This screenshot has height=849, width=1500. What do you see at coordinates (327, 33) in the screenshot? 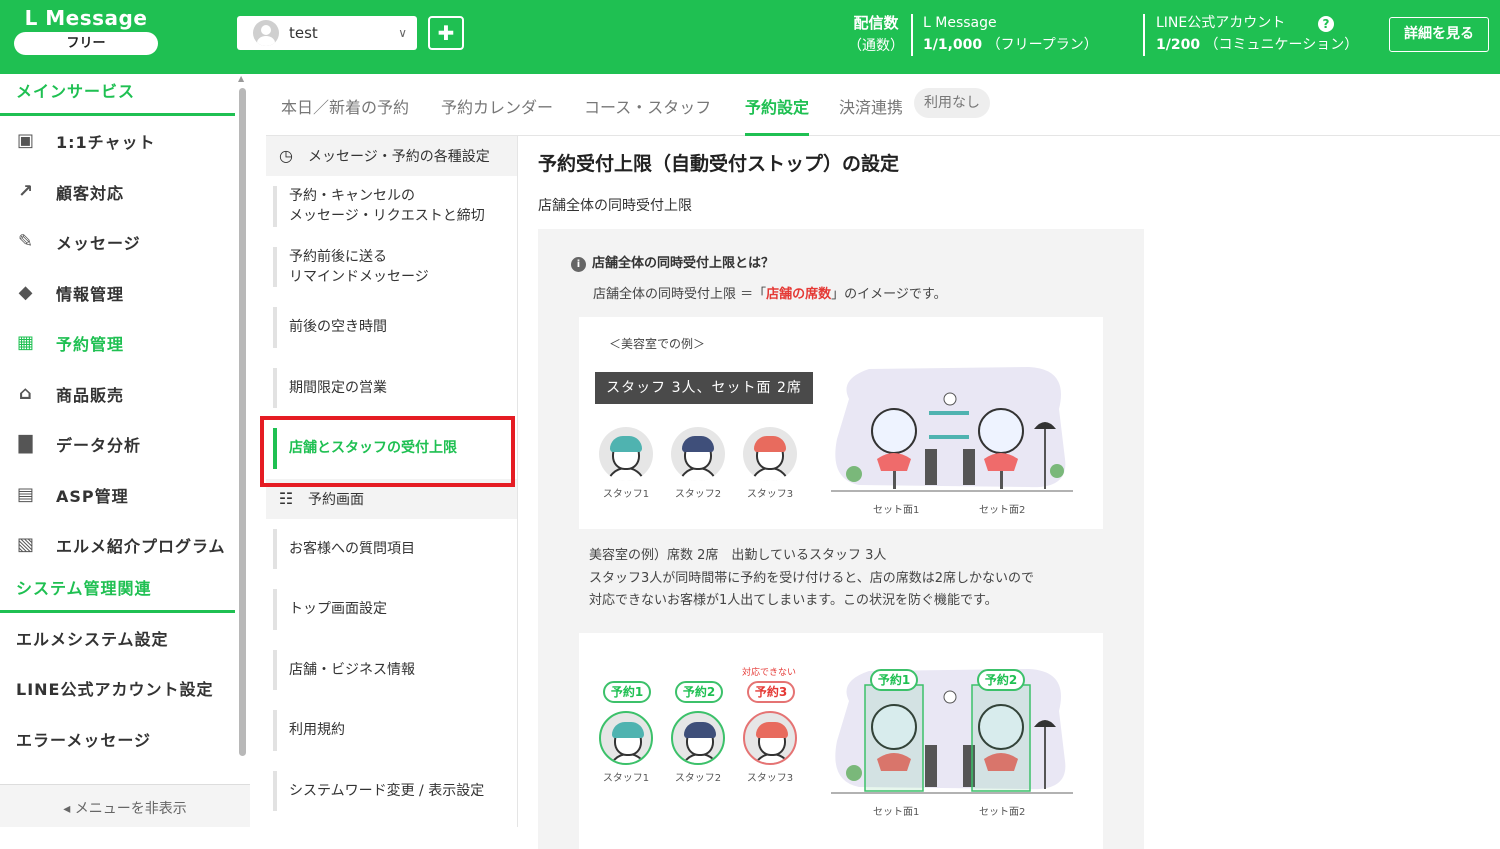
I see `account-selector: test ∨` at bounding box center [327, 33].